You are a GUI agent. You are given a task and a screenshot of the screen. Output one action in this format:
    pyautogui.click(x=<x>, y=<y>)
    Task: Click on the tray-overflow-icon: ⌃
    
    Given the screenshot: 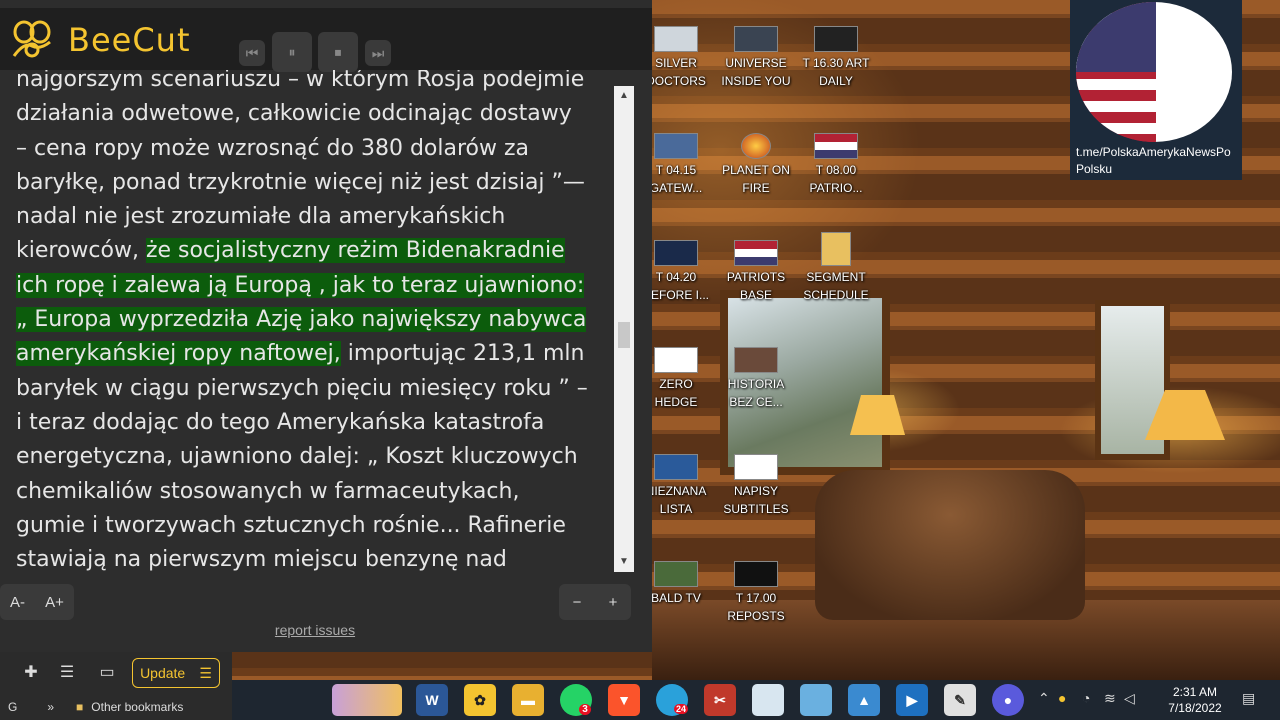 What is the action you would take?
    pyautogui.click(x=1044, y=698)
    